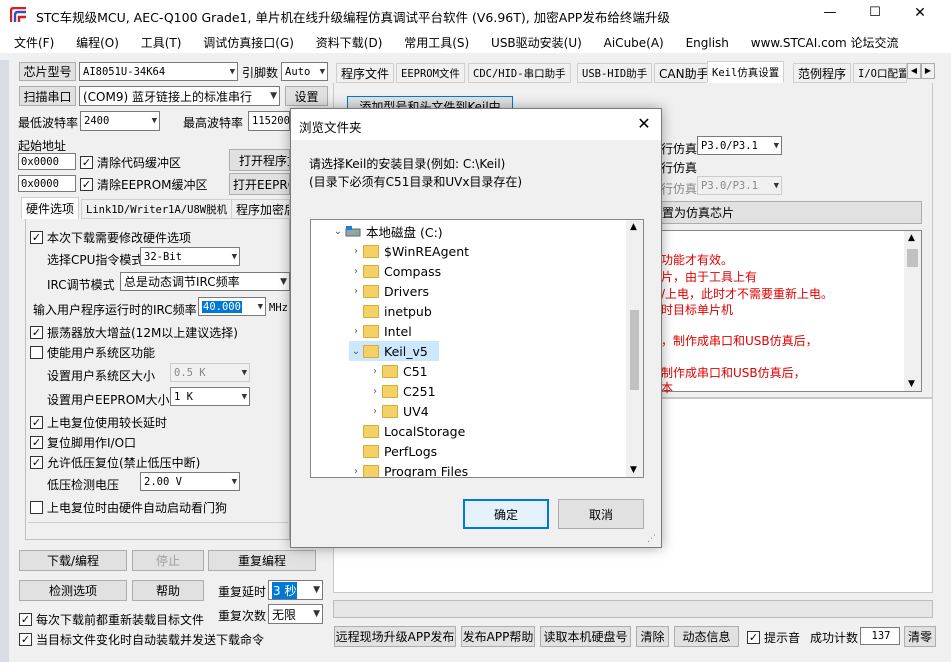  What do you see at coordinates (92, 352) in the screenshot?
I see `user-system-area-checkbox: 使能用户系统区功能` at bounding box center [92, 352].